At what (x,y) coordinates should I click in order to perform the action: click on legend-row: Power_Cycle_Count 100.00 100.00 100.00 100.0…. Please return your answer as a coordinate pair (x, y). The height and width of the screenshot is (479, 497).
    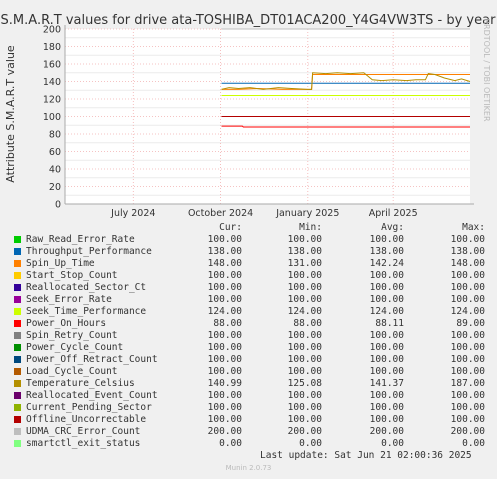
    Looking at the image, I should click on (252, 348).